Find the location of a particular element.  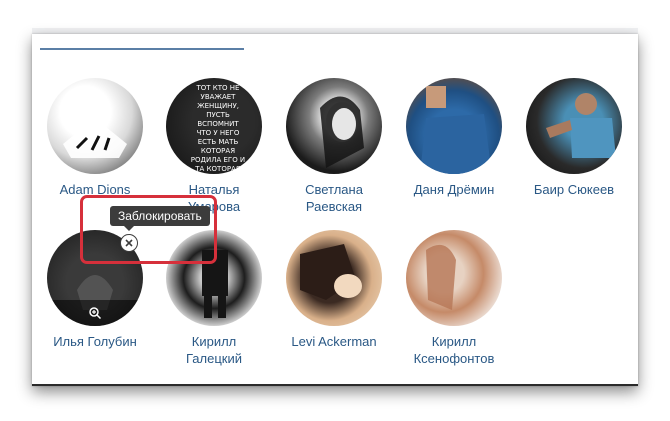

avatar-zoom-bar is located at coordinates (95, 313).